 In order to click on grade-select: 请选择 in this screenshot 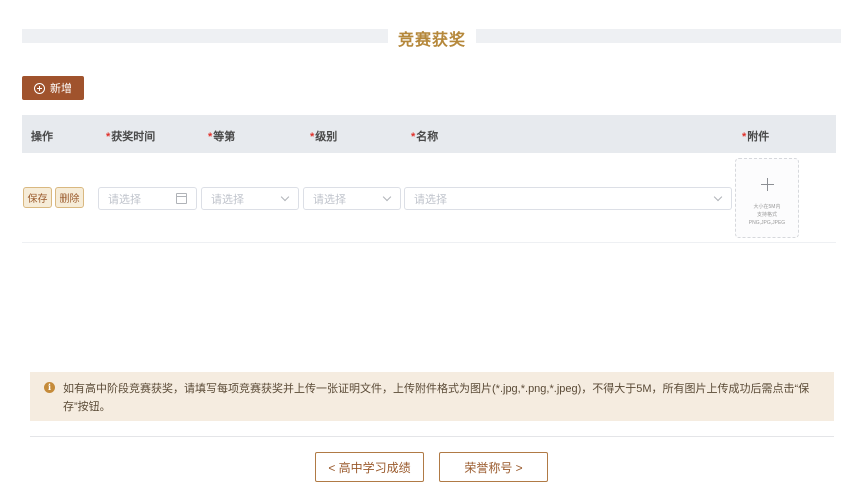, I will do `click(250, 198)`.